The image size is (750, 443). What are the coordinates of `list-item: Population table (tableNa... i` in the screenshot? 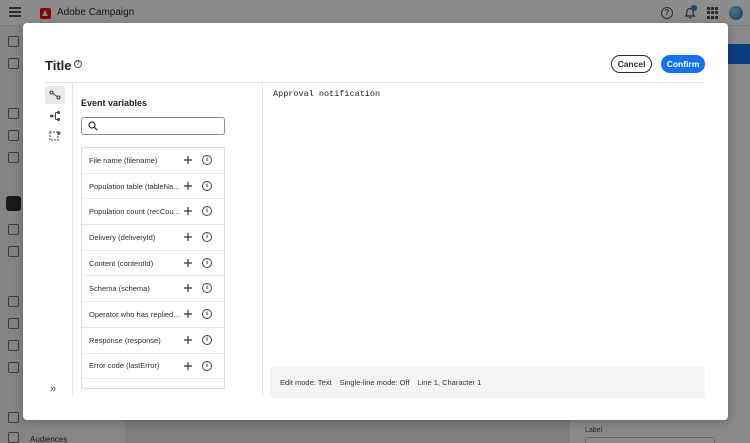 It's located at (153, 187).